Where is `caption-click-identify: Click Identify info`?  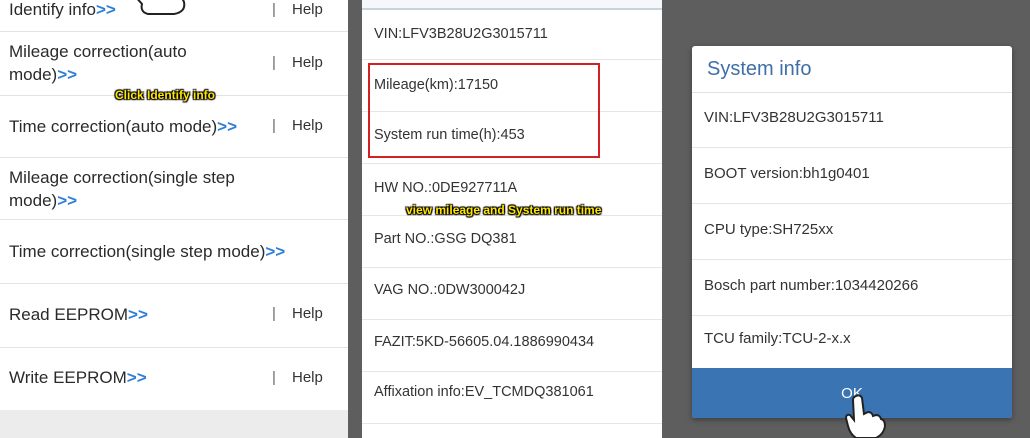 caption-click-identify: Click Identify info is located at coordinates (165, 95).